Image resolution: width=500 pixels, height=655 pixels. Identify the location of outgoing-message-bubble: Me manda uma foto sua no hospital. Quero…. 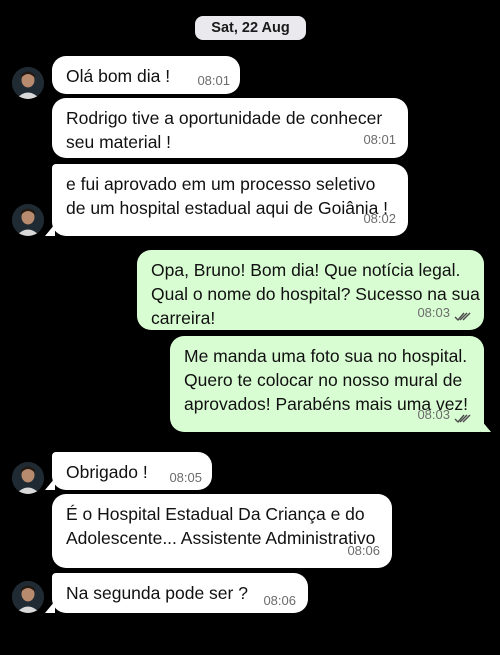
(330, 384).